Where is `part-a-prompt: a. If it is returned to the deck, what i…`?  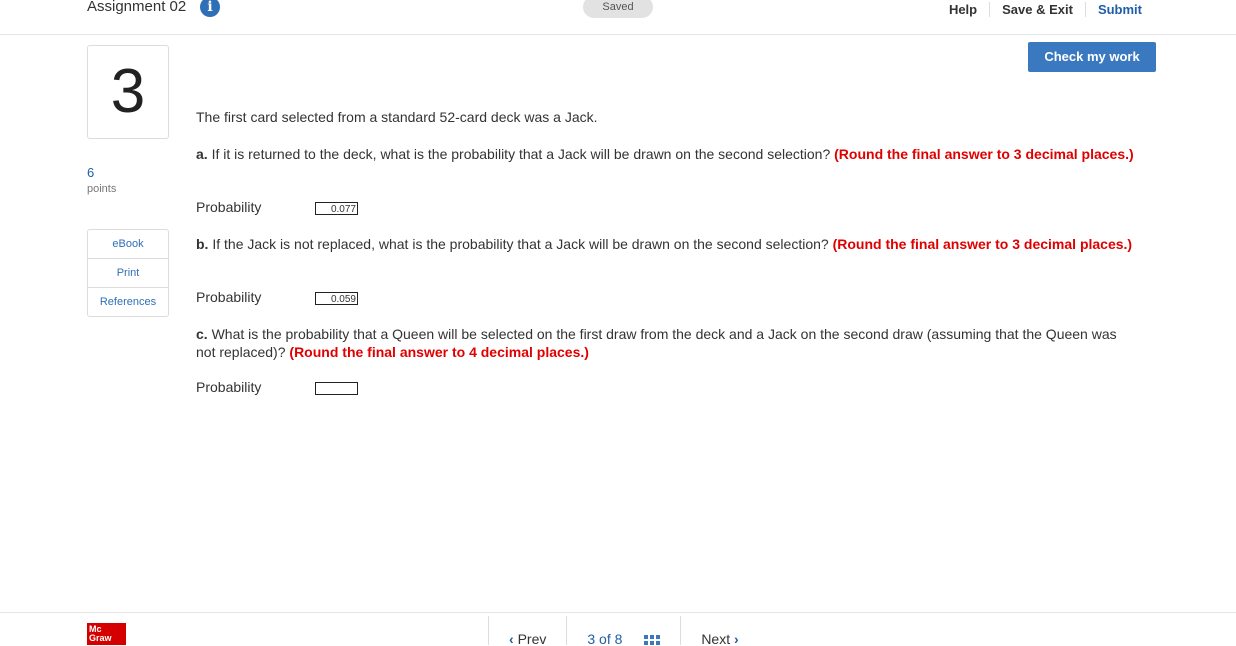
part-a-prompt: a. If it is returned to the deck, what i… is located at coordinates (666, 154).